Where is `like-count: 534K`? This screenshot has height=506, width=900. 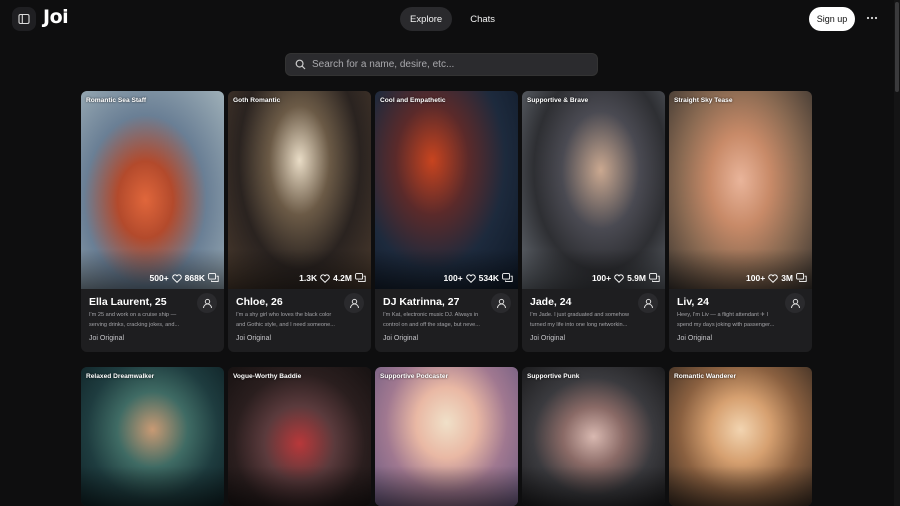 like-count: 534K is located at coordinates (488, 278).